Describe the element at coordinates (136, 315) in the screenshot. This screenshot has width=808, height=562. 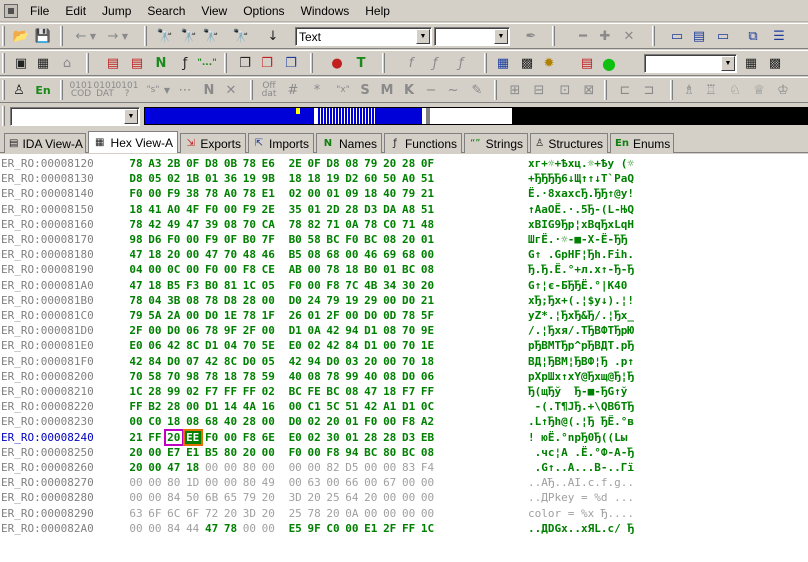
I see `hex-byte: 79` at that location.